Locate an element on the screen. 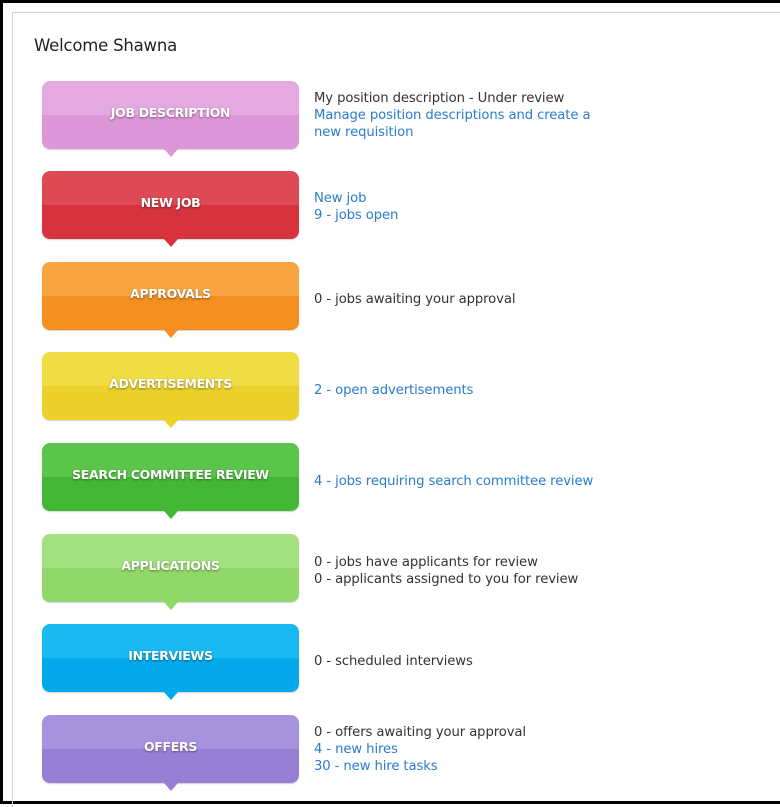  tile-offers-button: OFFERS is located at coordinates (170, 753).